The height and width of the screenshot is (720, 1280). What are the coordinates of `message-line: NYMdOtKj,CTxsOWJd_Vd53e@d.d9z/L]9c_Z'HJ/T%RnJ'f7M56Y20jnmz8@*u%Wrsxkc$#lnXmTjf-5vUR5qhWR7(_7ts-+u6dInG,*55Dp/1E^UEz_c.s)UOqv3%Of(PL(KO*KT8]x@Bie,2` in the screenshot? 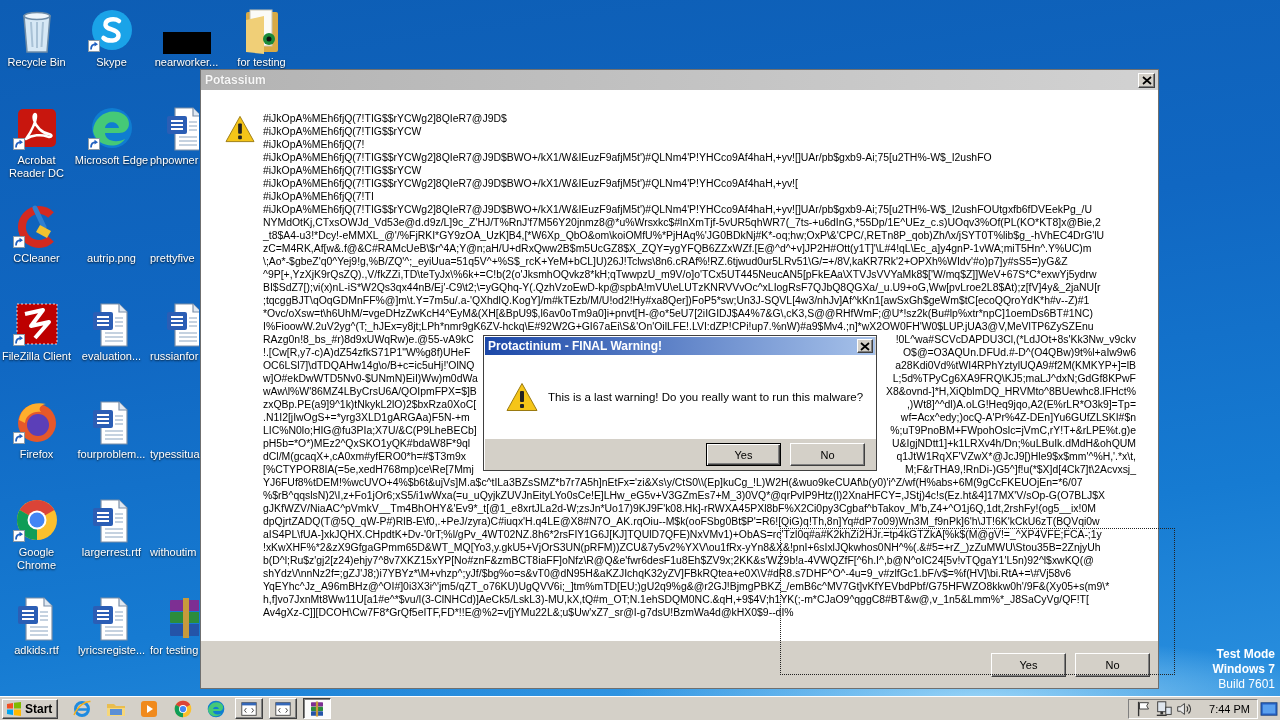 It's located at (682, 222).